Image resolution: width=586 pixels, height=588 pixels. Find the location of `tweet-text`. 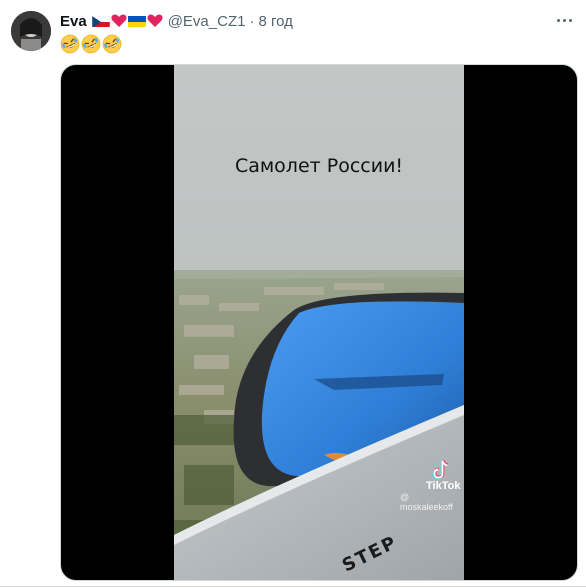

tweet-text is located at coordinates (91, 45).